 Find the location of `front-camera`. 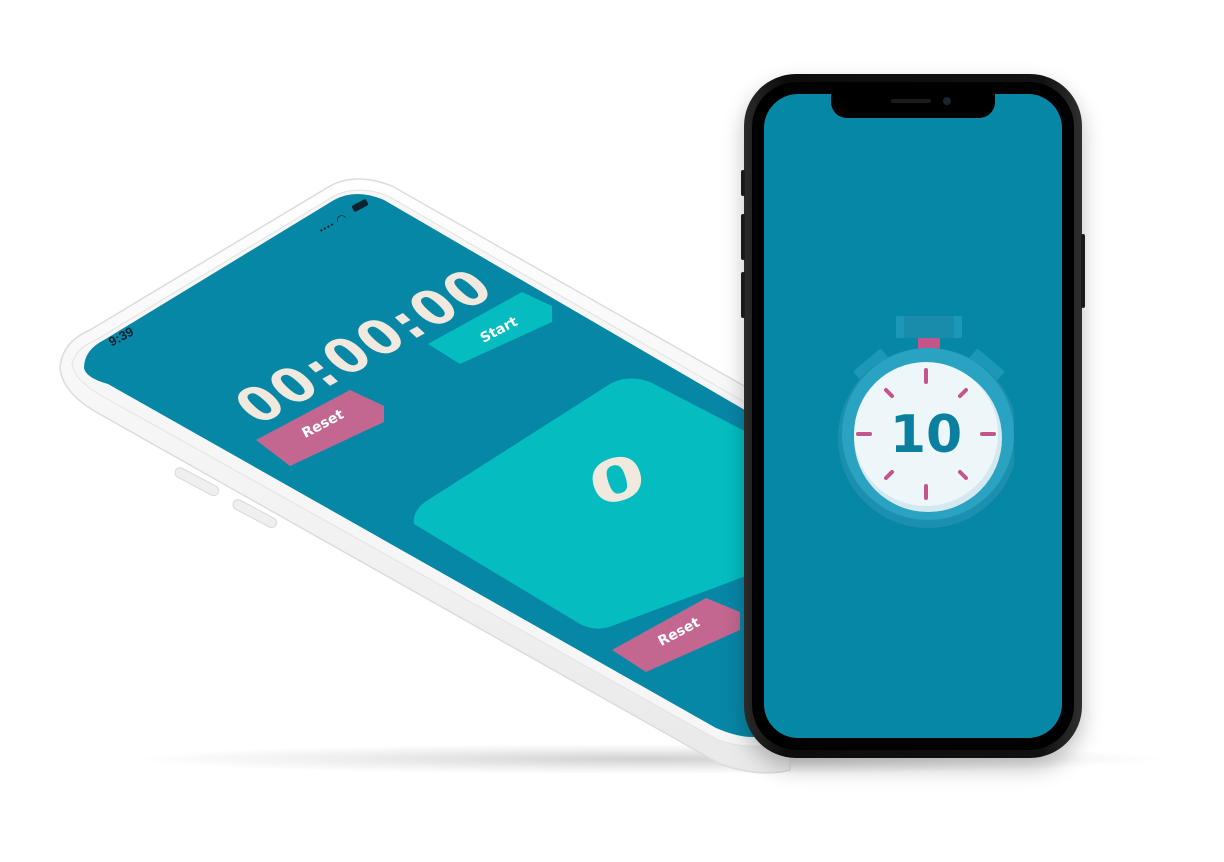

front-camera is located at coordinates (947, 101).